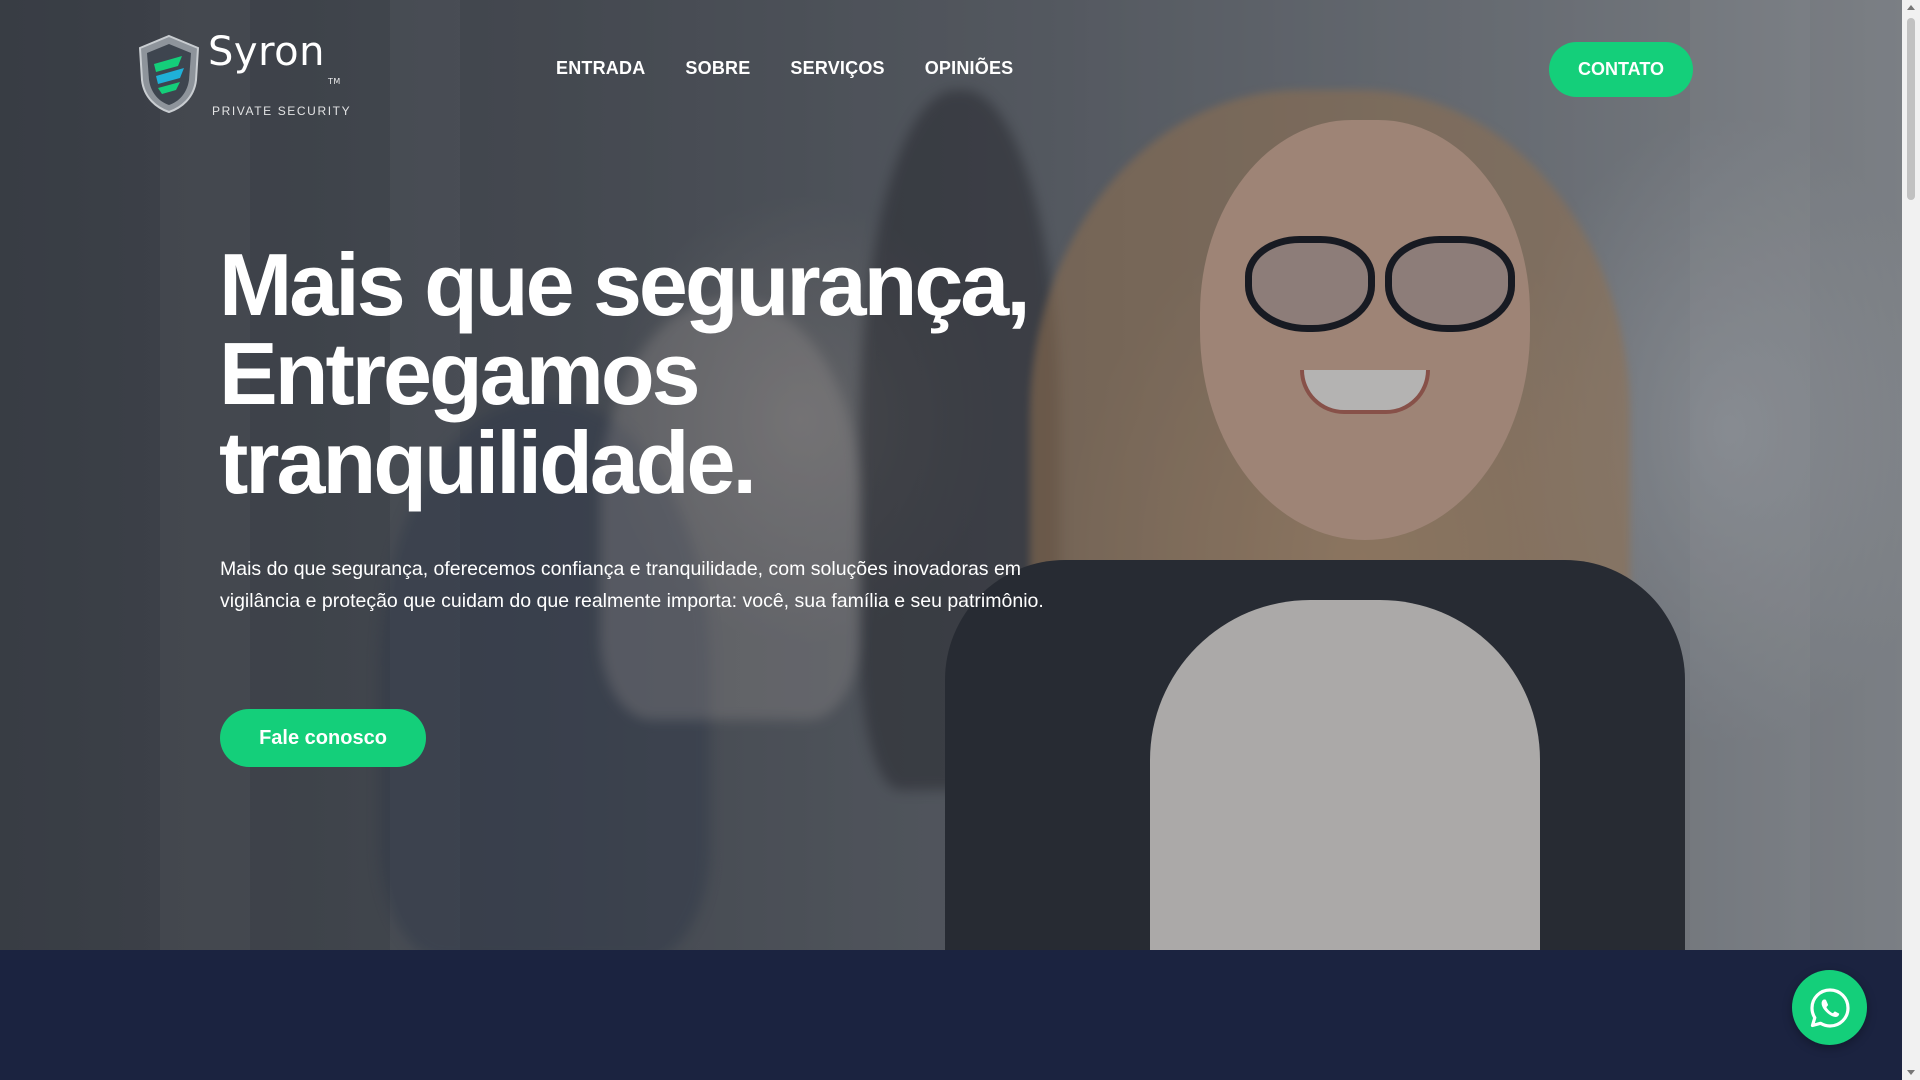 The image size is (1920, 1080). Describe the element at coordinates (1911, 109) in the screenshot. I see `scroll-thumb` at that location.